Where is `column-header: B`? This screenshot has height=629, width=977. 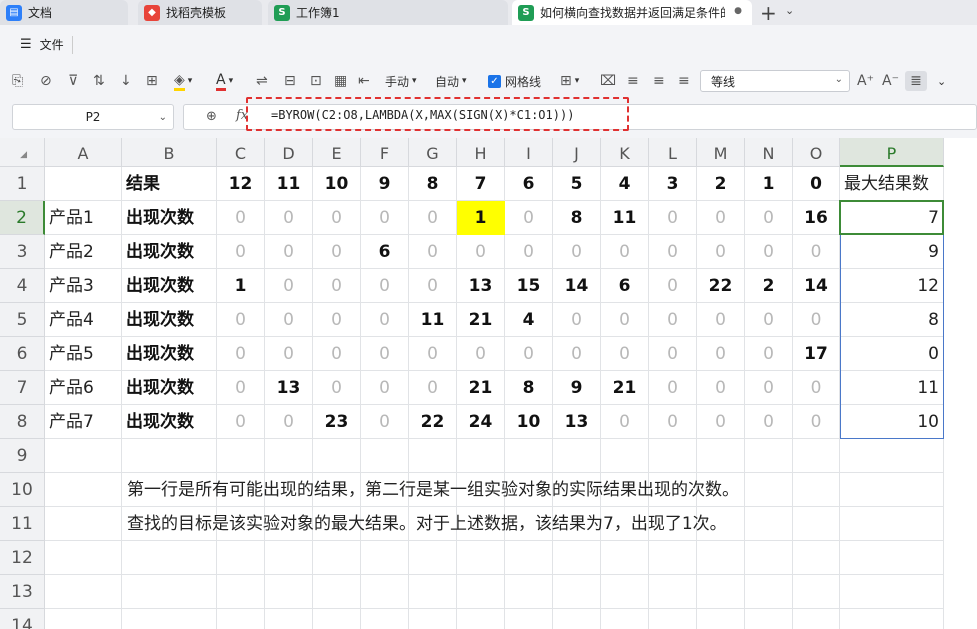 column-header: B is located at coordinates (169, 152).